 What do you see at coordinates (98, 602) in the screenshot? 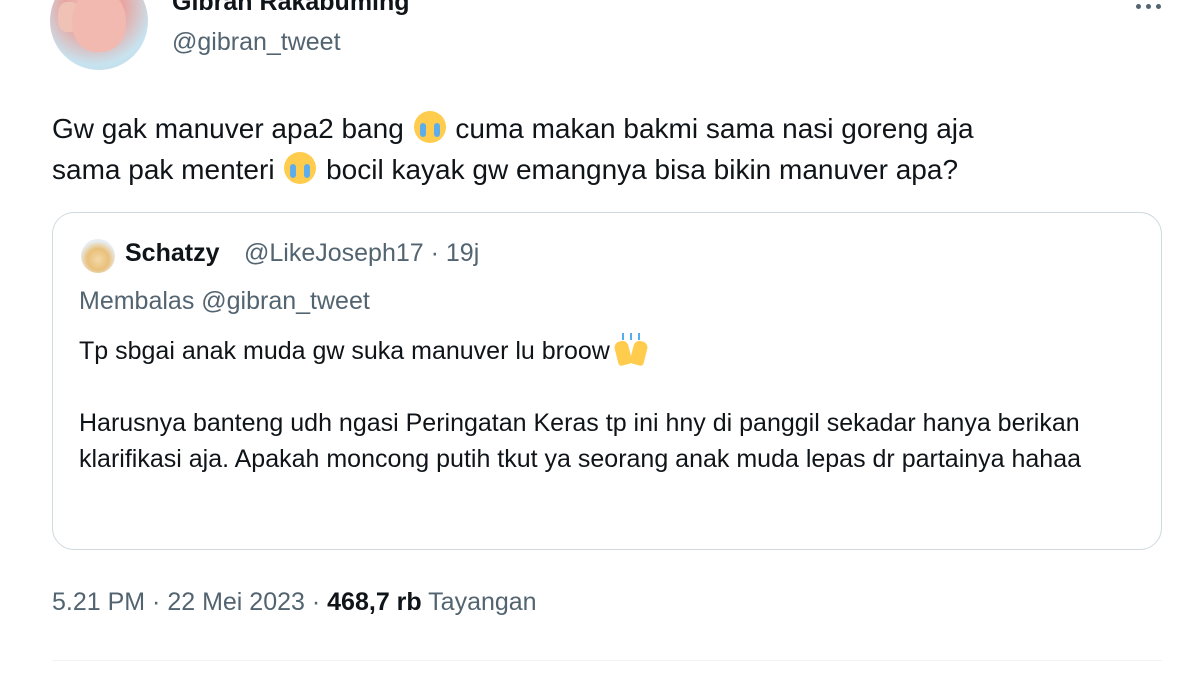
I see `tweet-time: 5.21 PM` at bounding box center [98, 602].